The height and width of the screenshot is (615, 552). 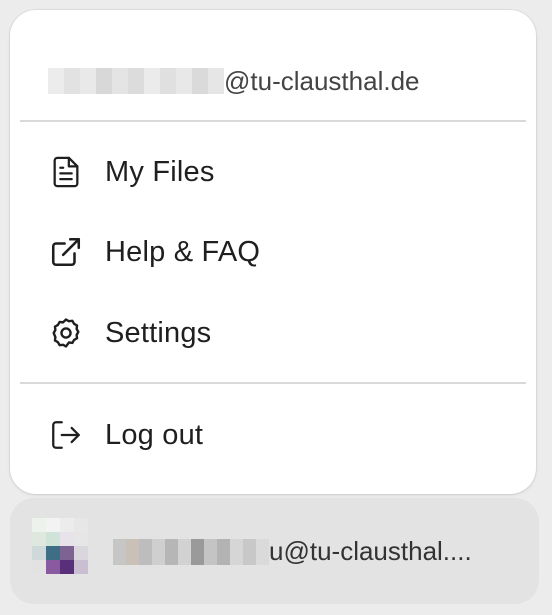 What do you see at coordinates (60, 546) in the screenshot?
I see `avatar` at bounding box center [60, 546].